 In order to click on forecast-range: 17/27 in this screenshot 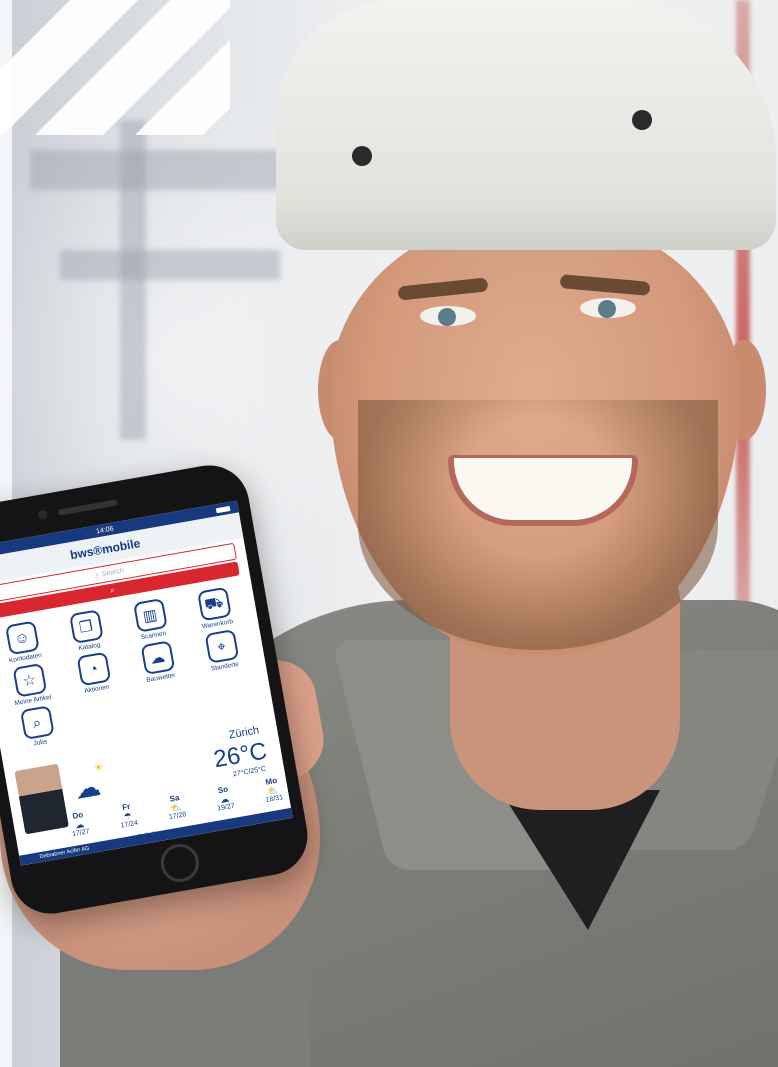, I will do `click(81, 833)`.